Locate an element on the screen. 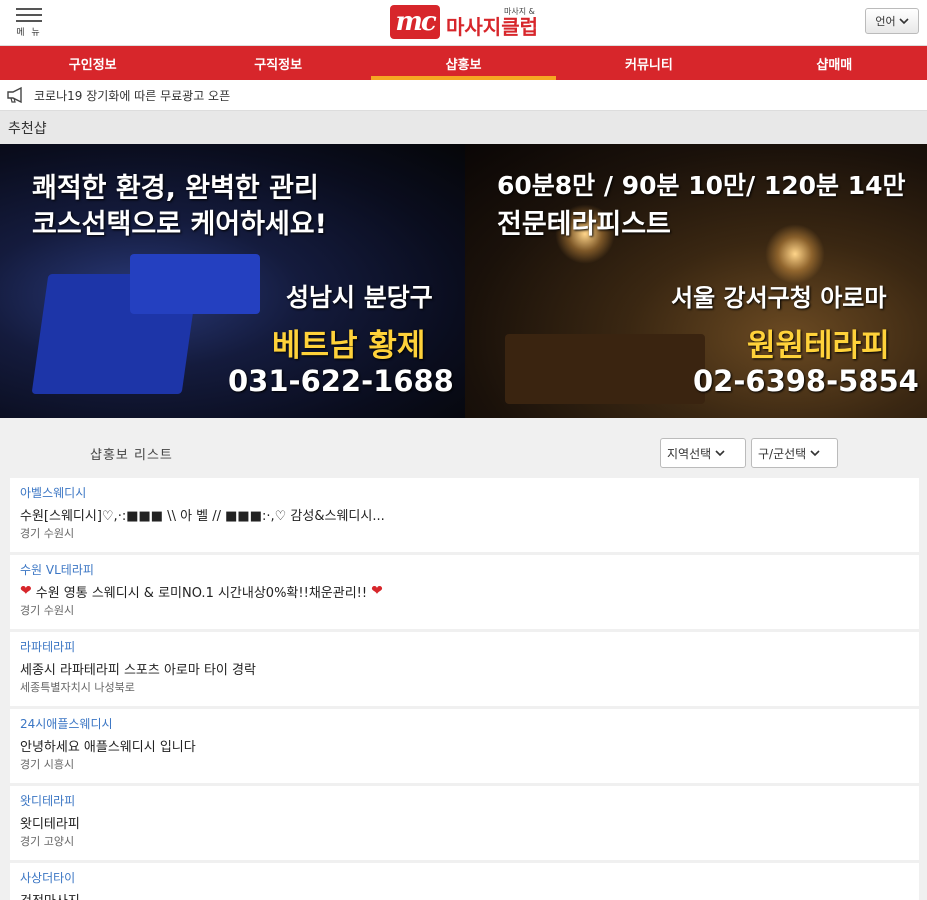  notice-text: 코로나19 장기화에 따른 무료광고 오픈 is located at coordinates (132, 95).